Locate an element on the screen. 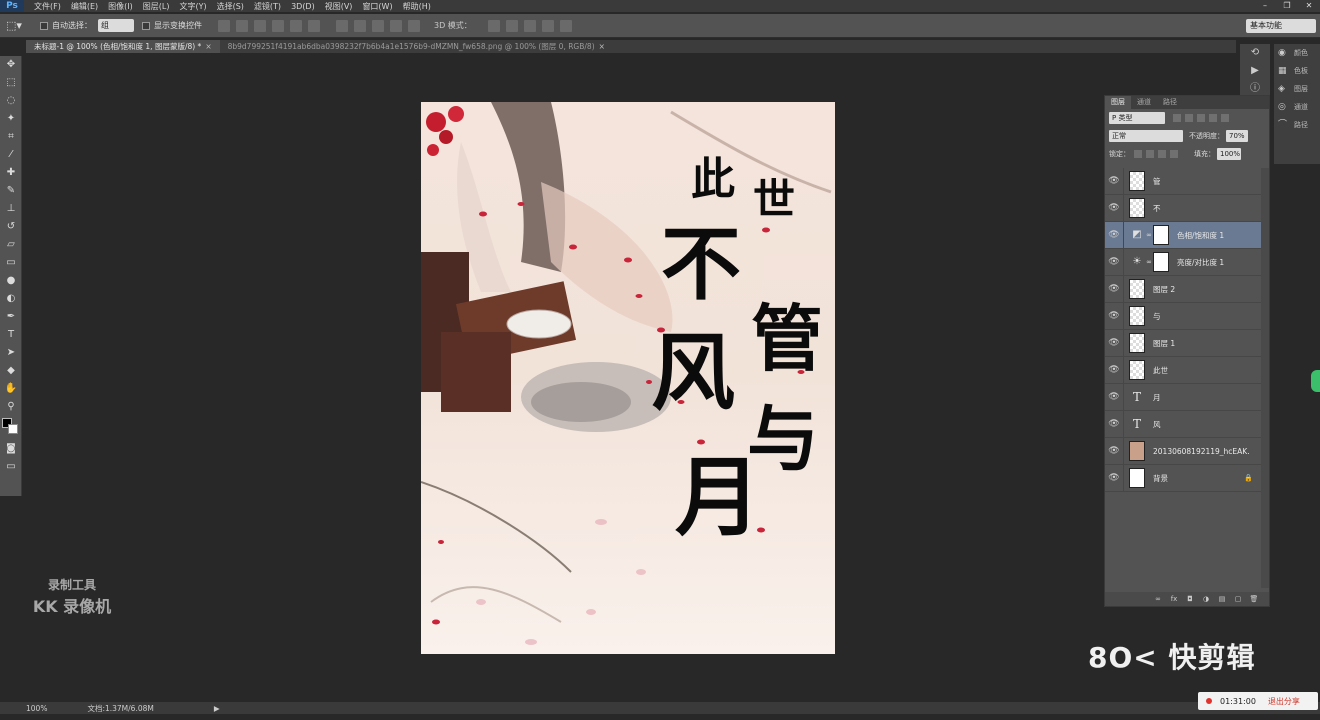 This screenshot has height=720, width=1320. layer-row: 👁 T 月 is located at coordinates (1183, 397).